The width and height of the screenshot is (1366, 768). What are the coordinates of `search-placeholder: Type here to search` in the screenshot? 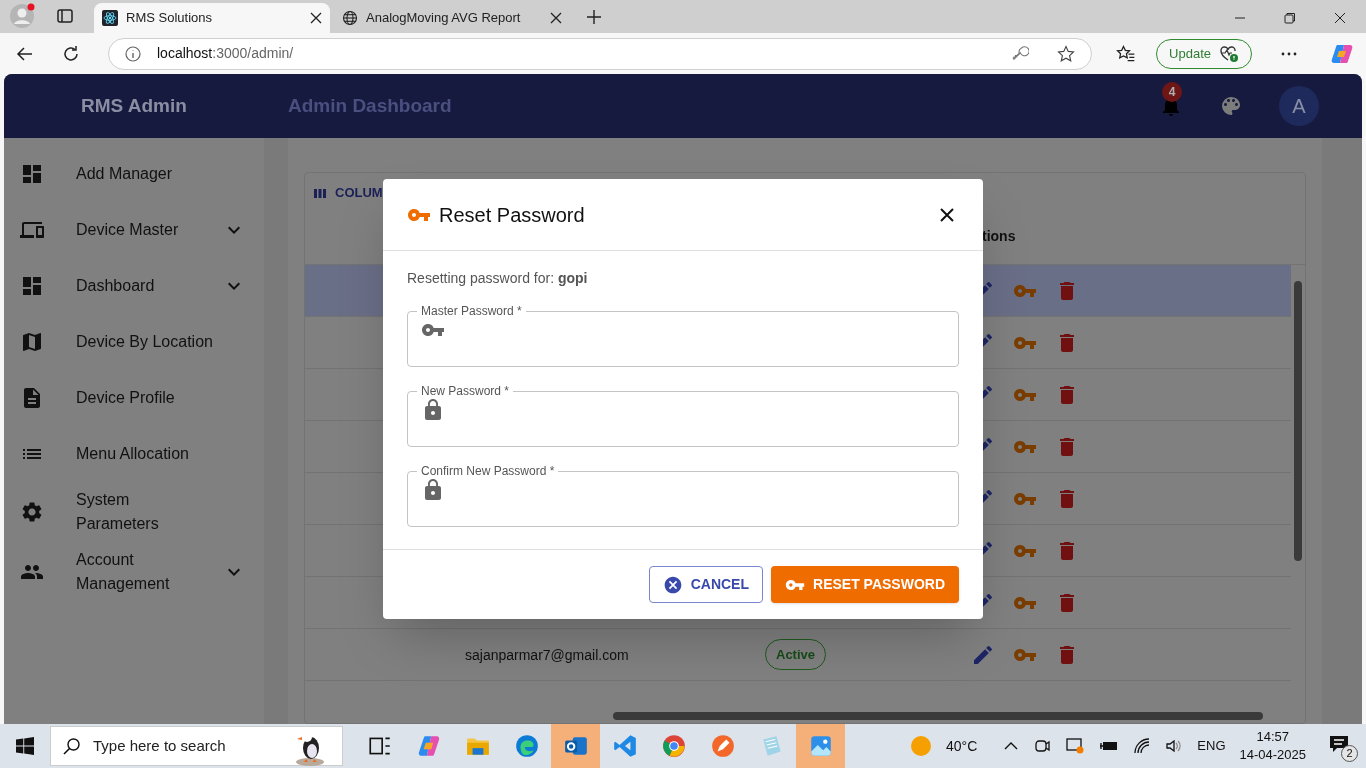 It's located at (159, 745).